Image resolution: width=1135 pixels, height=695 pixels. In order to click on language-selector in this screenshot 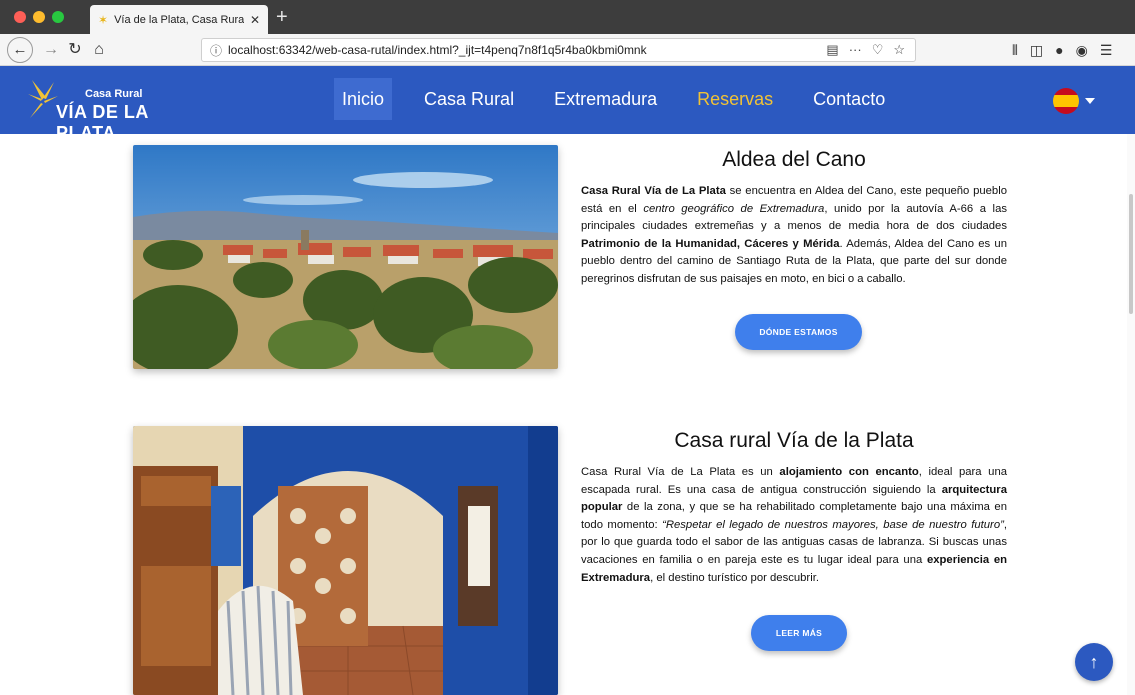, I will do `click(1074, 101)`.